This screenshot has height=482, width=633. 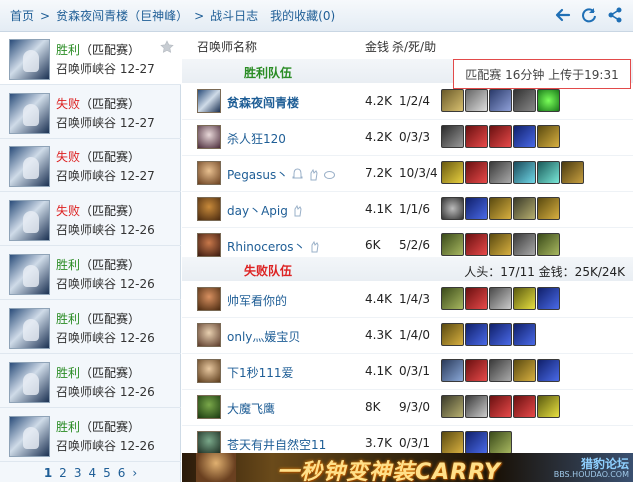 I want to click on player-row: 大魔飞鹰 8K 9/3/0, so click(x=407, y=408).